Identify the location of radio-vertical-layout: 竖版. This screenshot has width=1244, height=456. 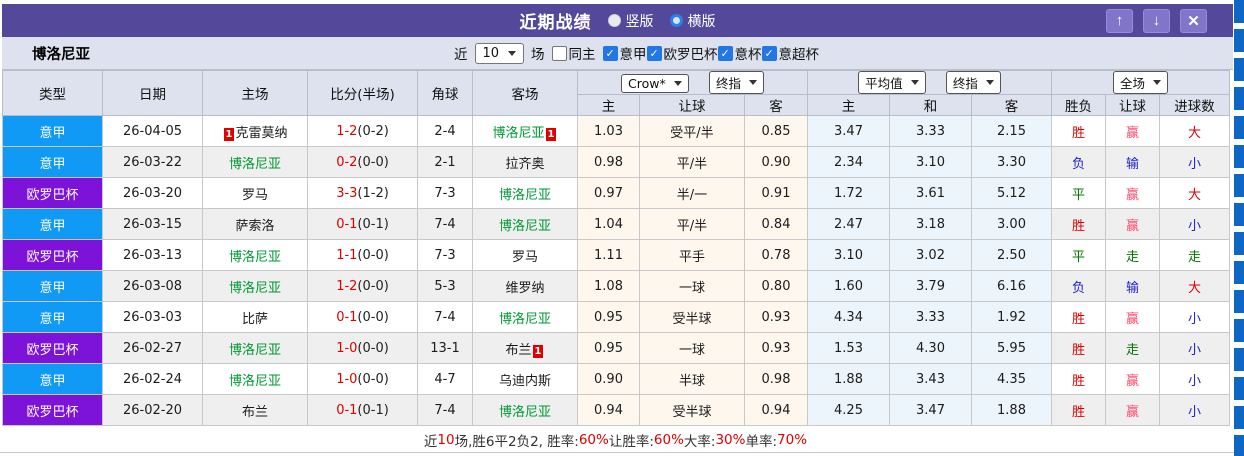
(630, 21).